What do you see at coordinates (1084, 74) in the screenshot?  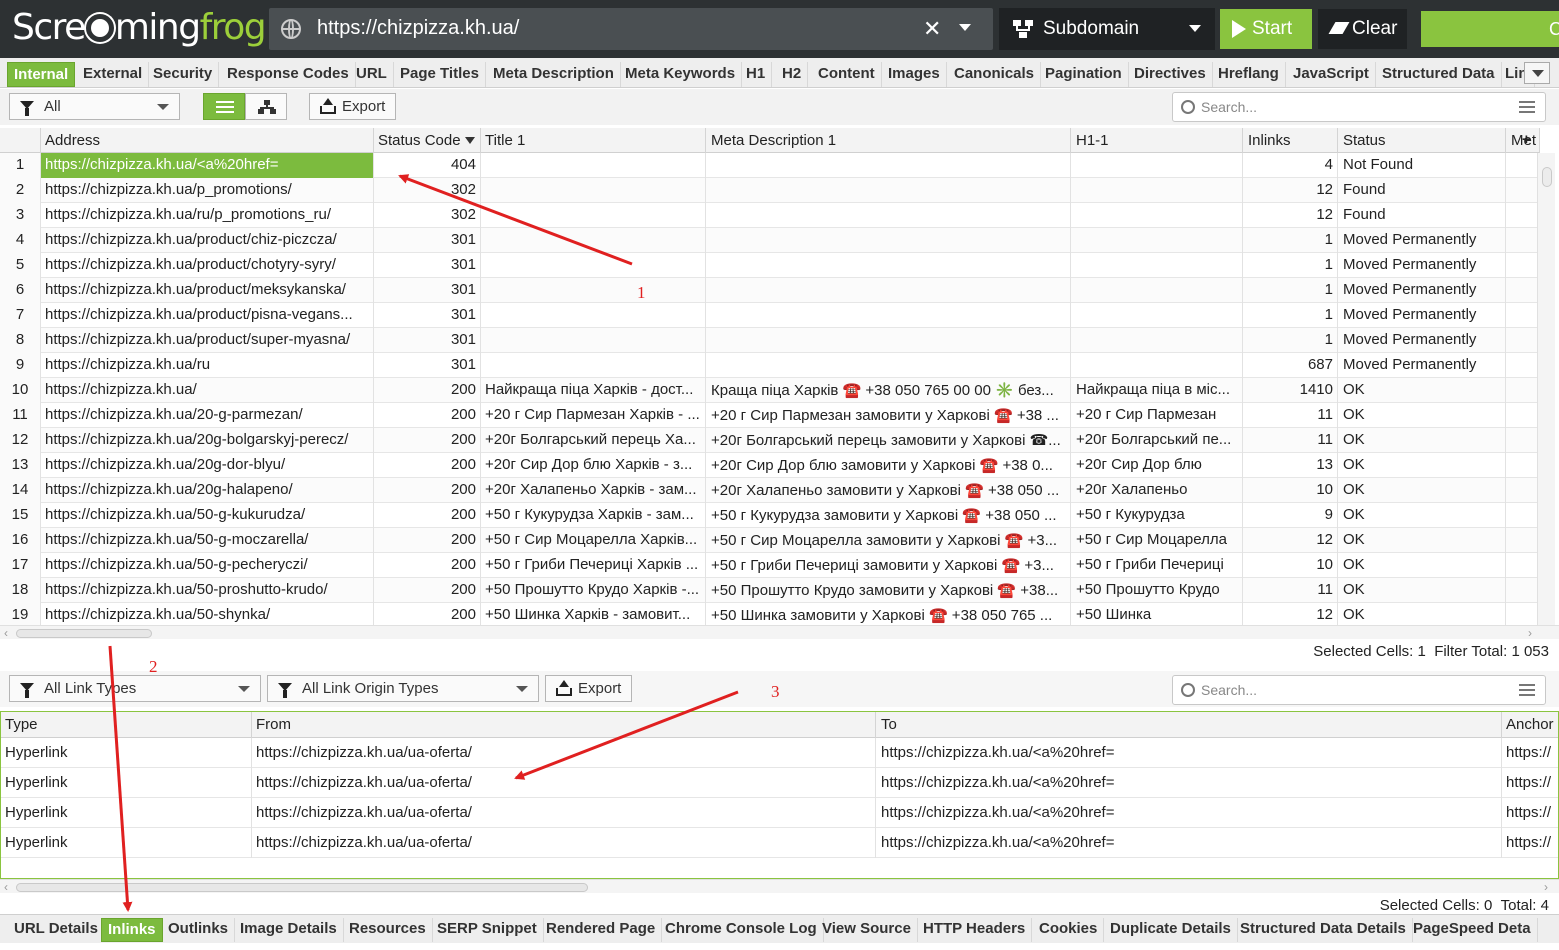 I see `tab-pagination: Pagination` at bounding box center [1084, 74].